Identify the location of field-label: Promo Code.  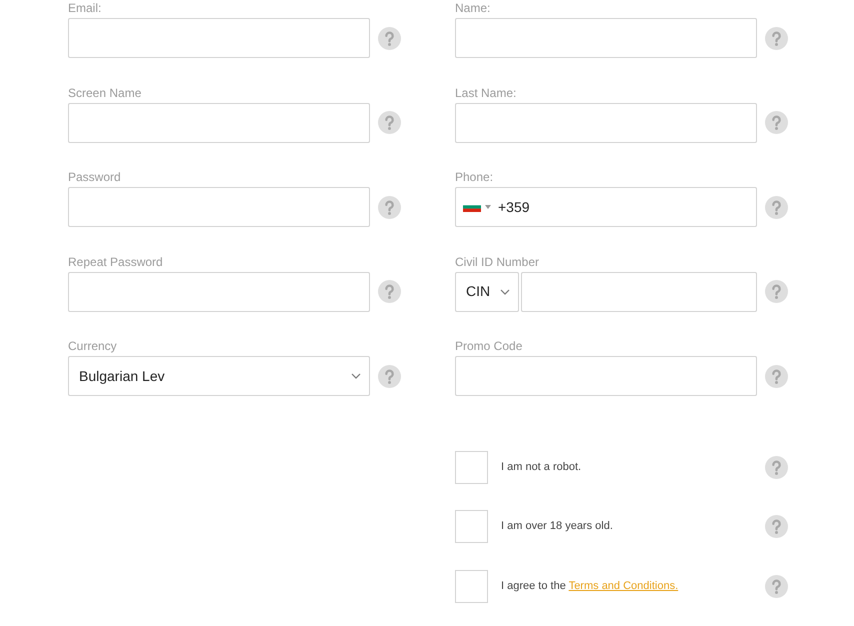
(488, 346).